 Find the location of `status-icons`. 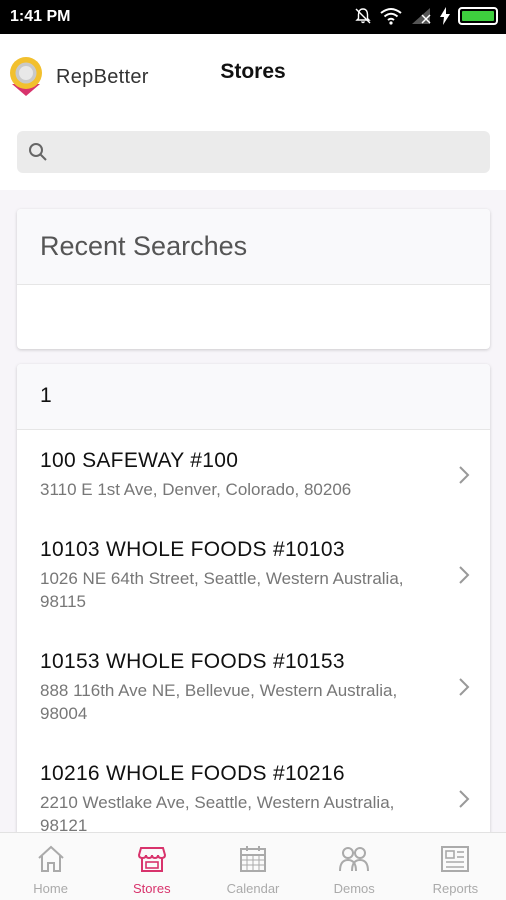

status-icons is located at coordinates (426, 16).